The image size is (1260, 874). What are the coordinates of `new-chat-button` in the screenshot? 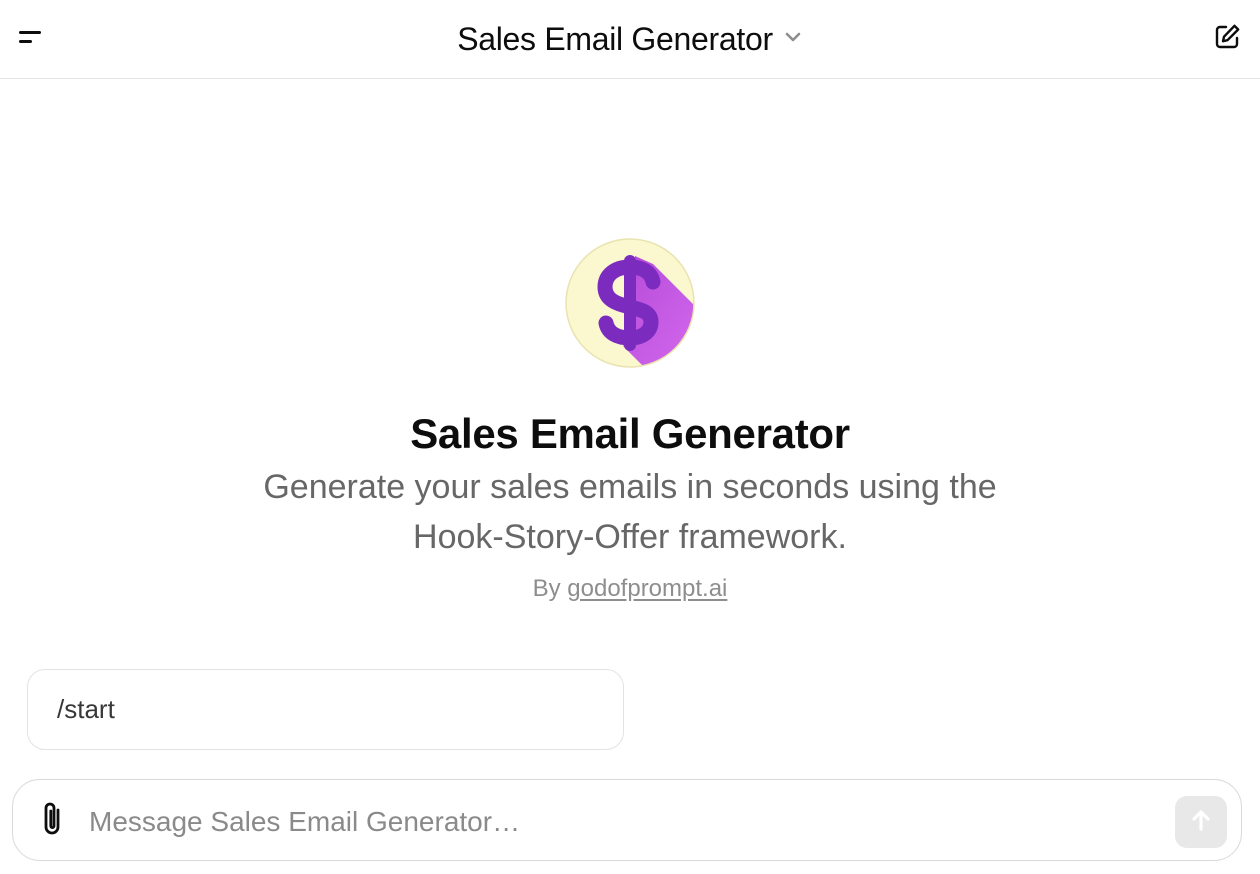 It's located at (1227, 39).